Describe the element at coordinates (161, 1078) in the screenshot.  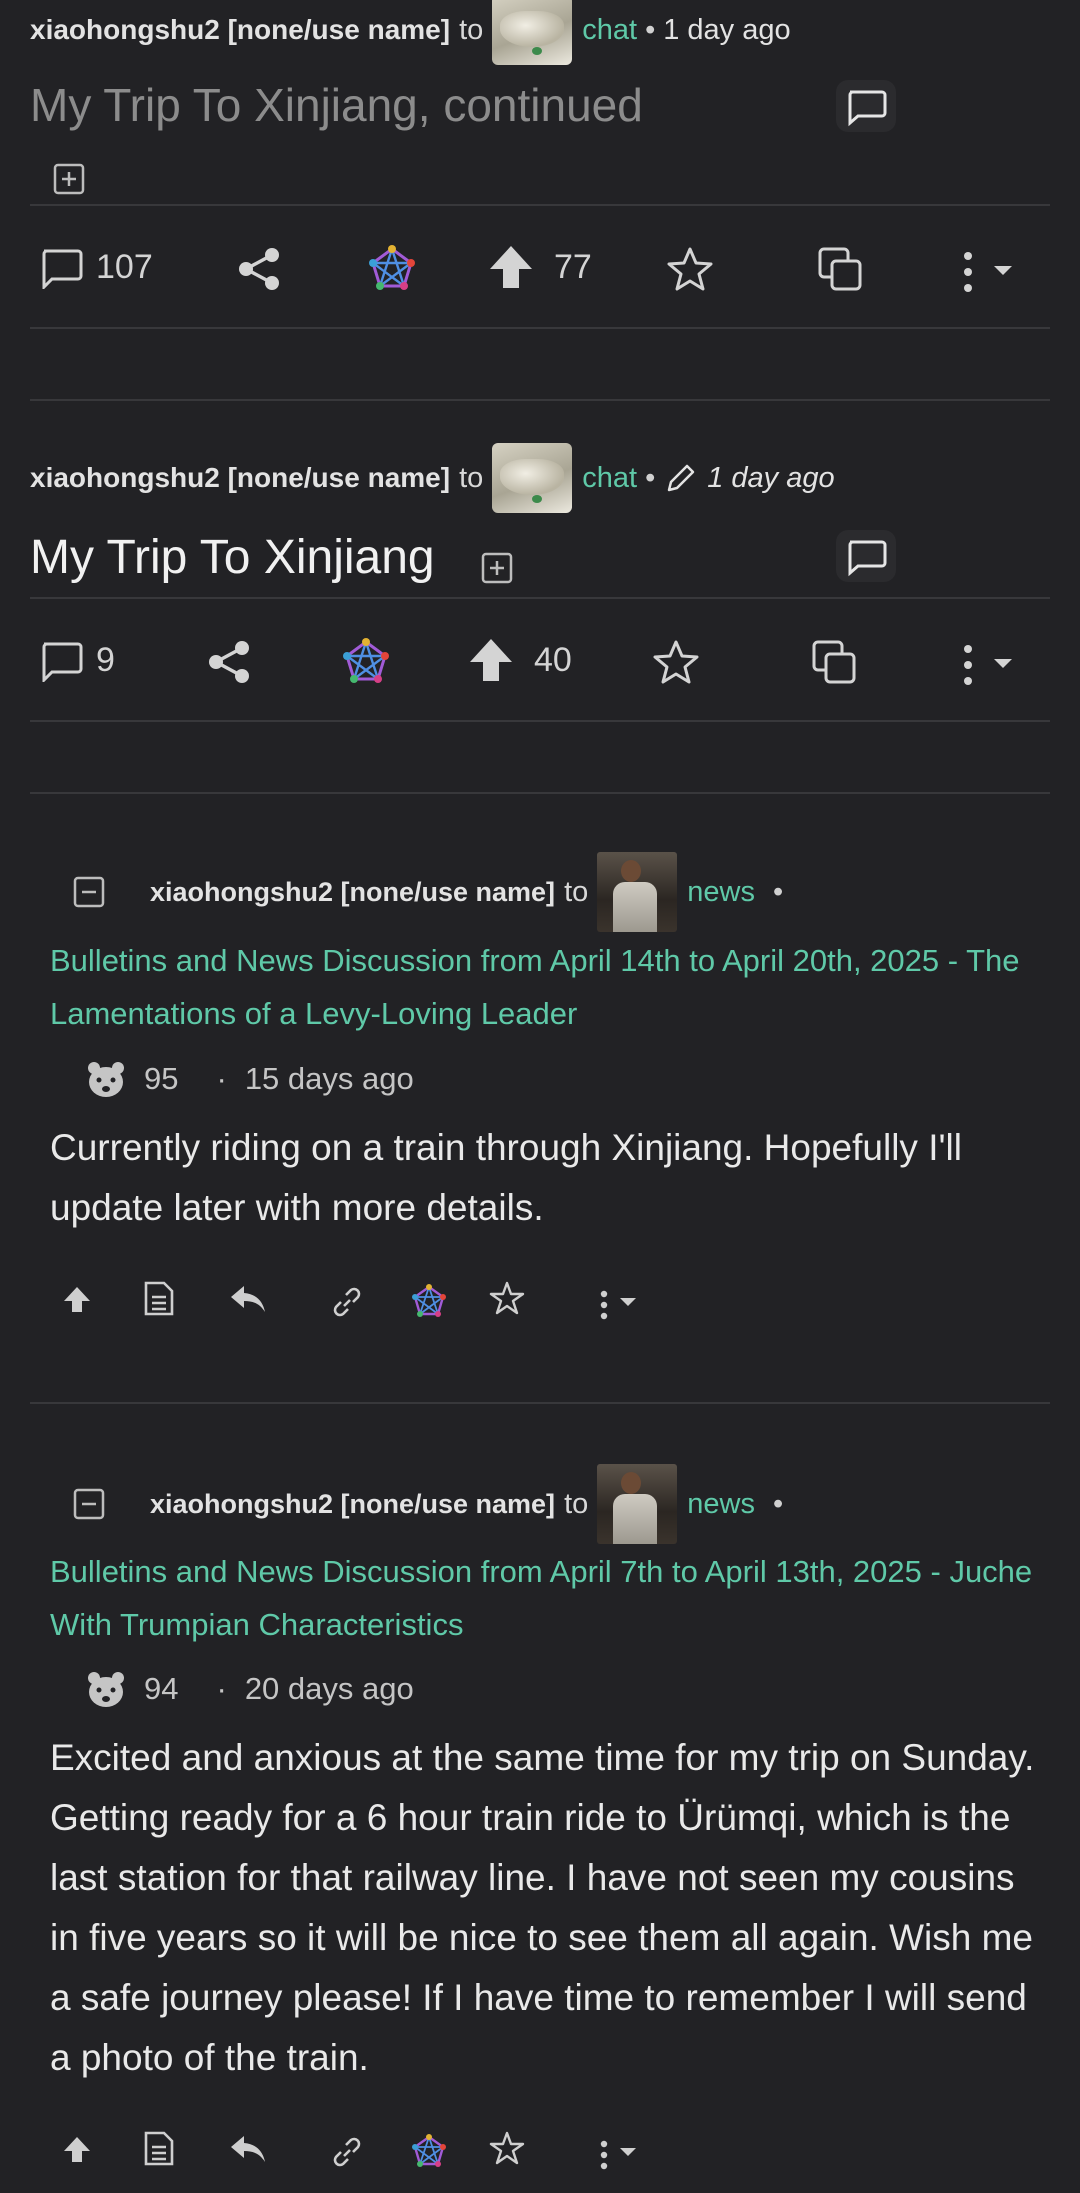
I see `comment-score: 95` at that location.